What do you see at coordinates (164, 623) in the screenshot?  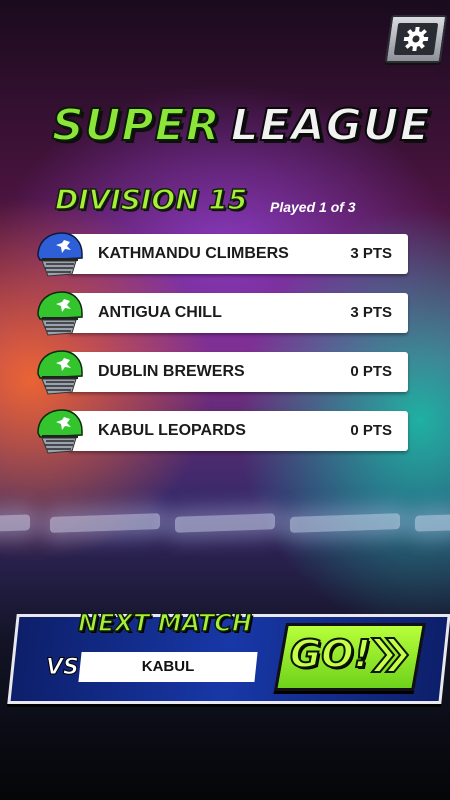 I see `next-match-label: NEXT MATCH` at bounding box center [164, 623].